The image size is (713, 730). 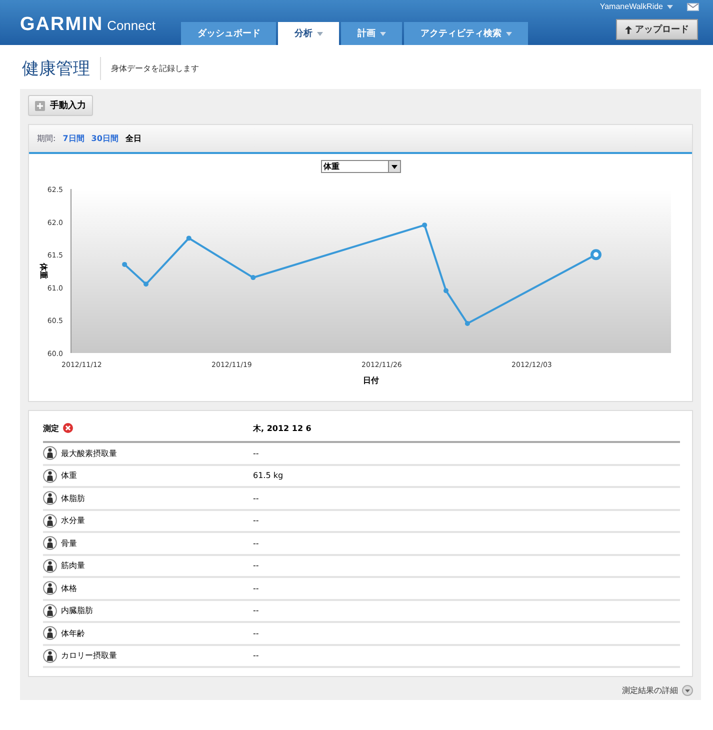 I want to click on column-header: 測定, so click(x=51, y=428).